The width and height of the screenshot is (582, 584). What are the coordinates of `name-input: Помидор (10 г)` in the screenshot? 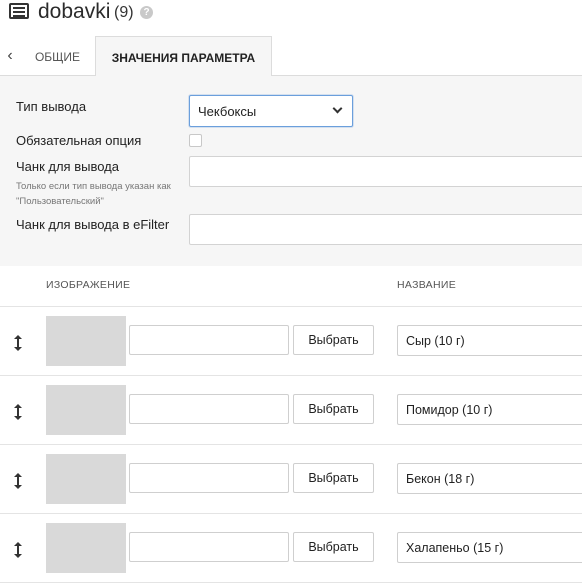 It's located at (489, 409).